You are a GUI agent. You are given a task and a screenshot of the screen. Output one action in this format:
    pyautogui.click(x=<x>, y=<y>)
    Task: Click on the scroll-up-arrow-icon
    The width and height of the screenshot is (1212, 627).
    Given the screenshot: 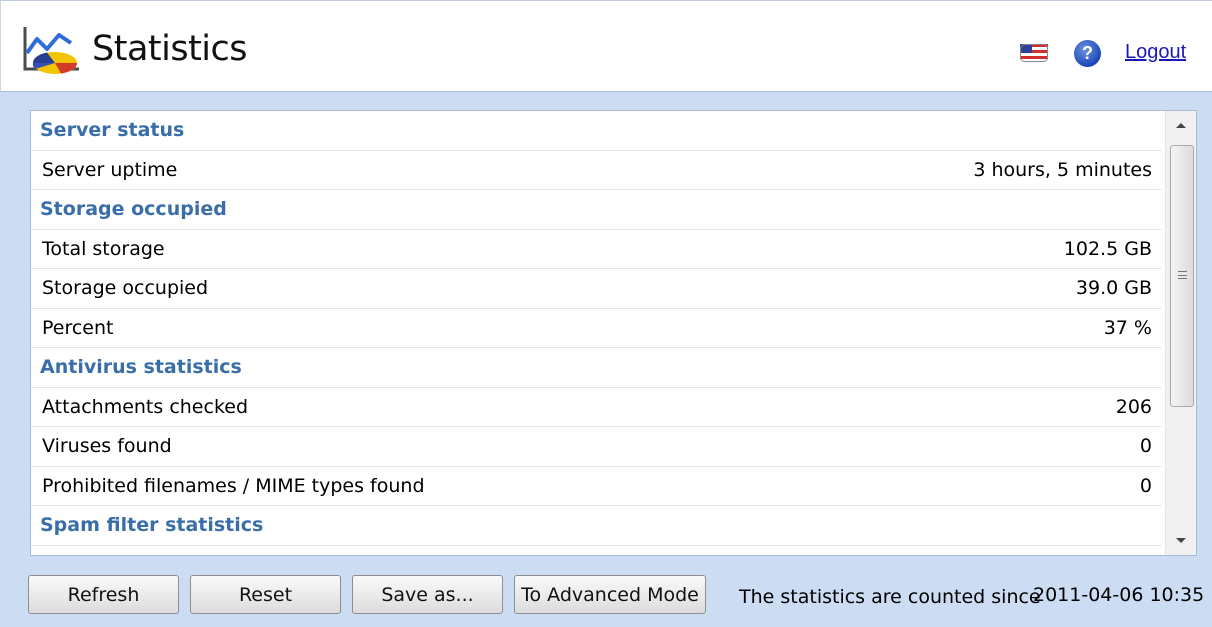 What is the action you would take?
    pyautogui.click(x=1181, y=126)
    